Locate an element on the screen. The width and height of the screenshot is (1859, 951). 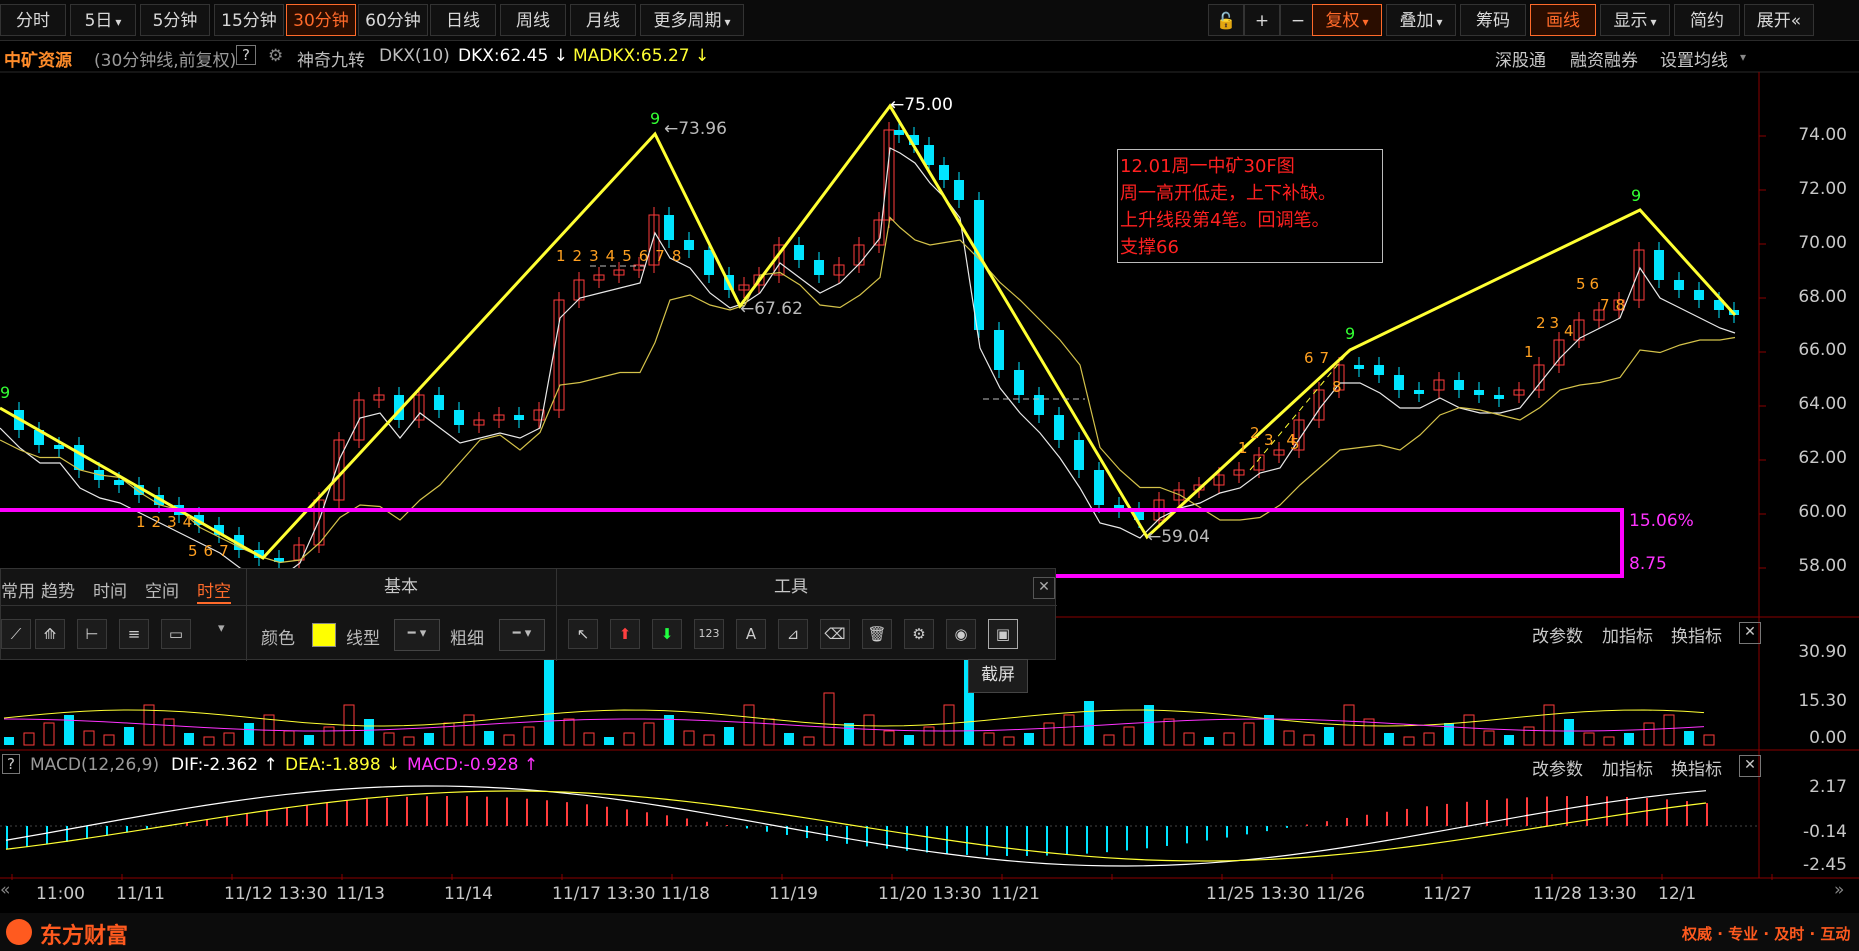
h-span-icon: ⊢ is located at coordinates (92, 634).